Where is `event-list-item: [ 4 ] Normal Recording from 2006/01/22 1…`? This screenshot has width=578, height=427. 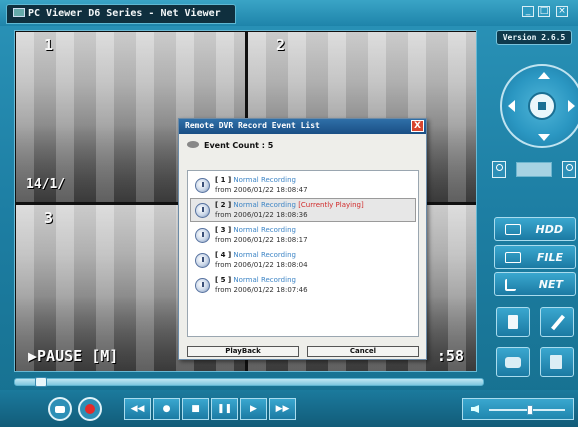
event-list-item: [ 4 ] Normal Recording from 2006/01/22 1… is located at coordinates (303, 260).